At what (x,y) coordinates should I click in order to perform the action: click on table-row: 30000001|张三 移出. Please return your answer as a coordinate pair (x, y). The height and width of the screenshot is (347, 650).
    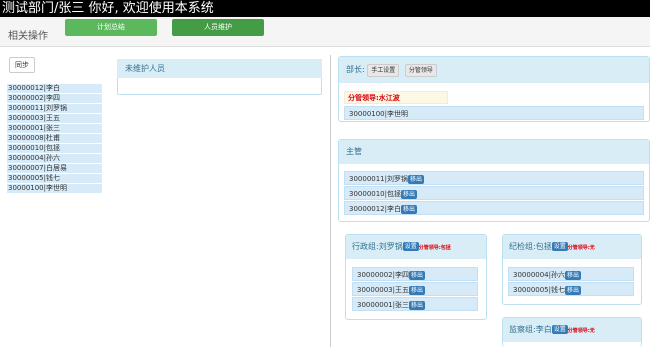
    Looking at the image, I should click on (415, 304).